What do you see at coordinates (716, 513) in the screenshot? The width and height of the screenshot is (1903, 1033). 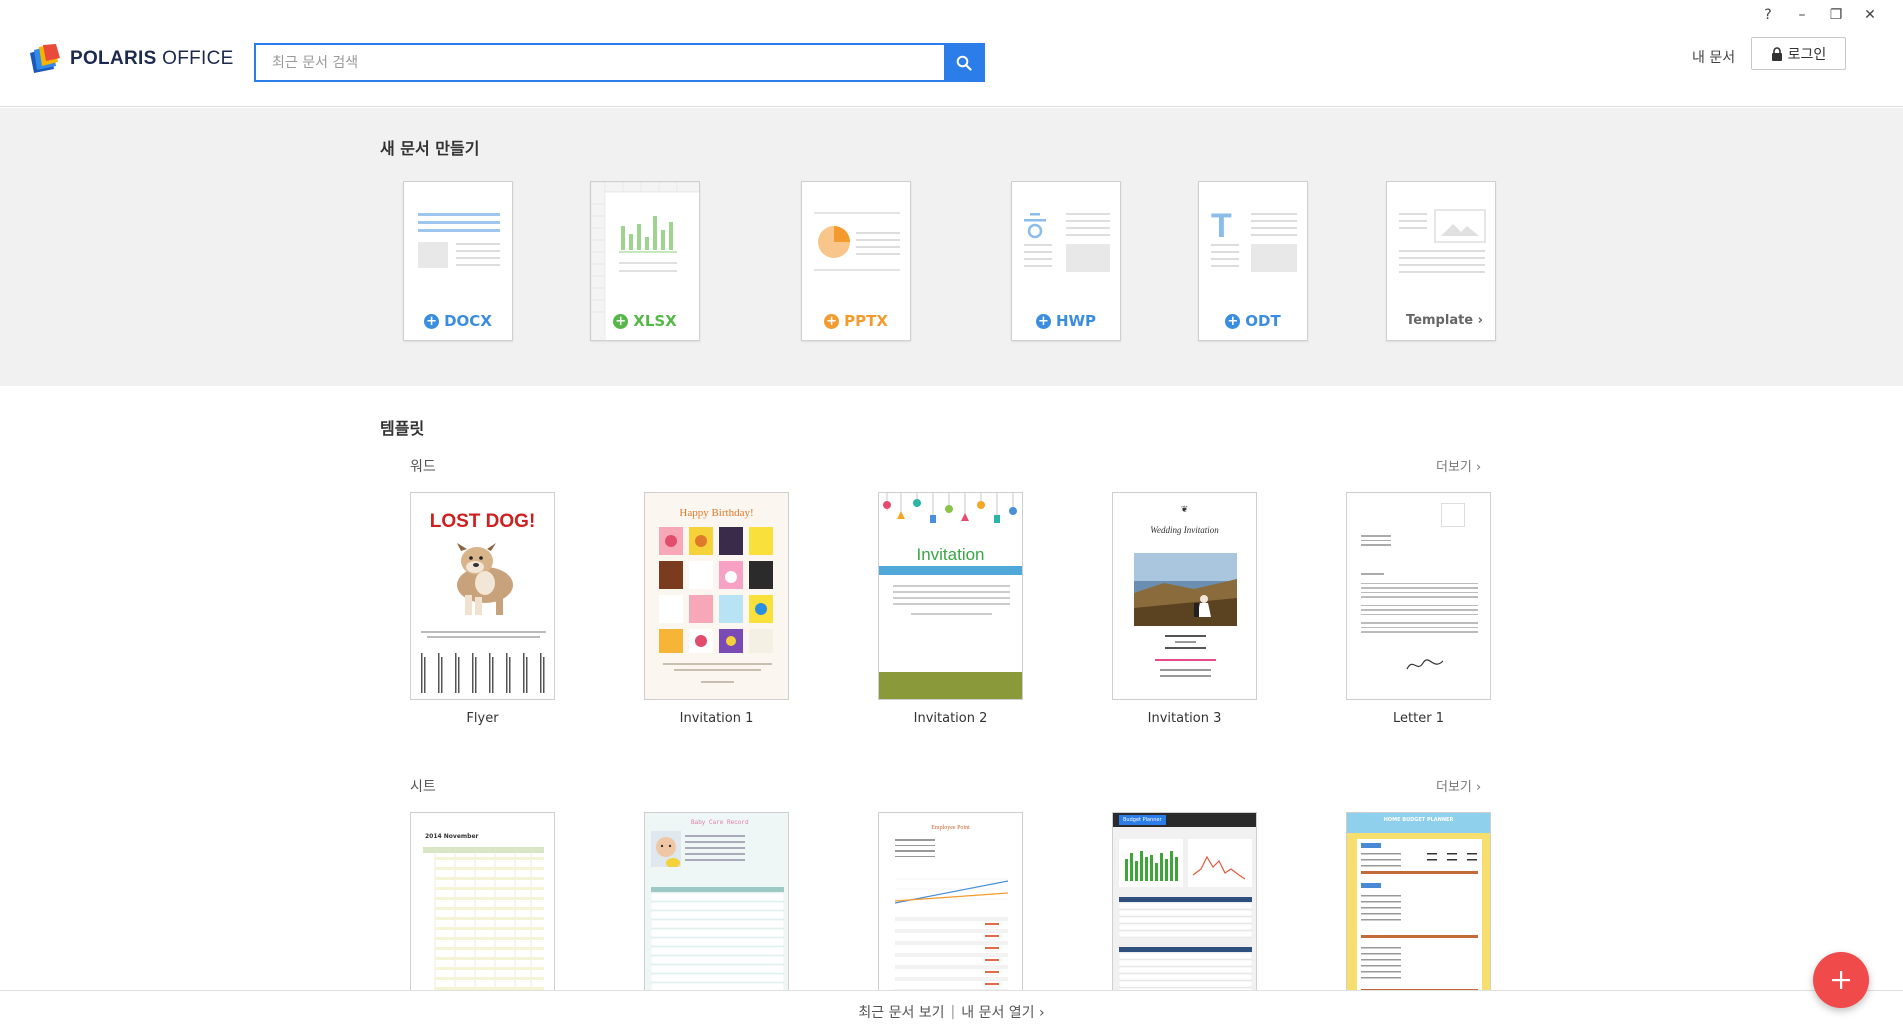 I see `invitation1-heading: Happy Birthday!` at bounding box center [716, 513].